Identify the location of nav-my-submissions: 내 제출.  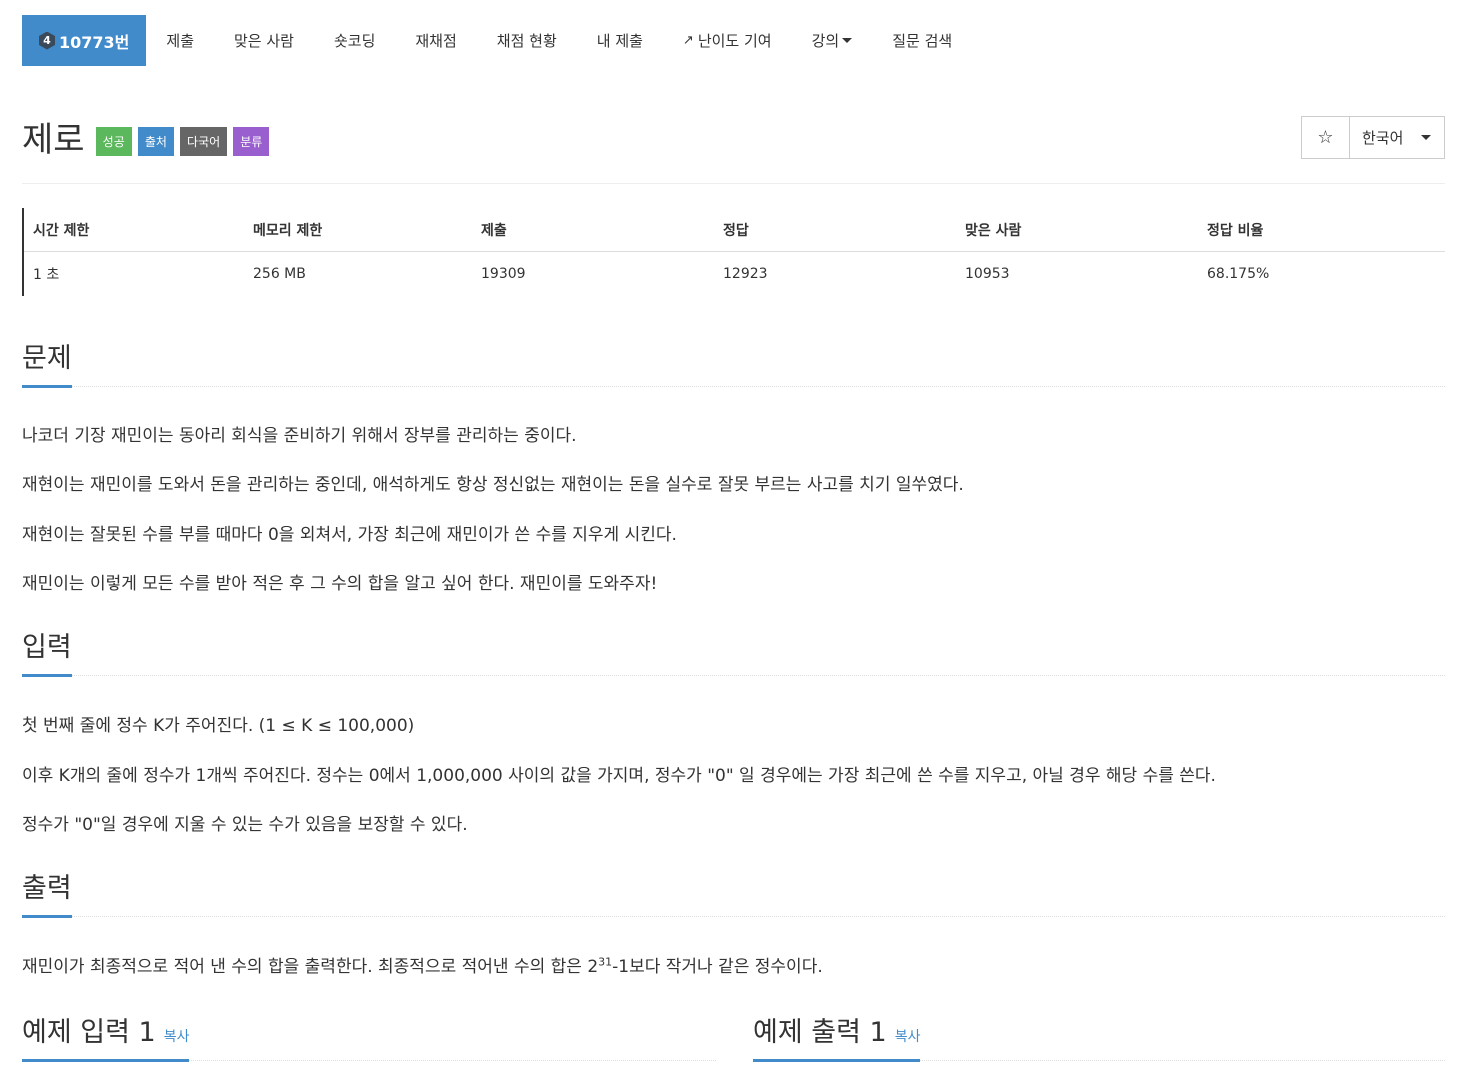
(620, 40).